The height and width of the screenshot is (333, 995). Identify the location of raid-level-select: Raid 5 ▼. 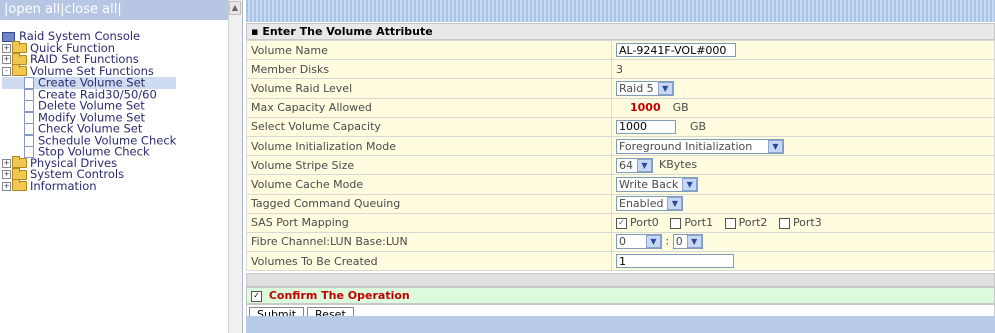
(645, 88).